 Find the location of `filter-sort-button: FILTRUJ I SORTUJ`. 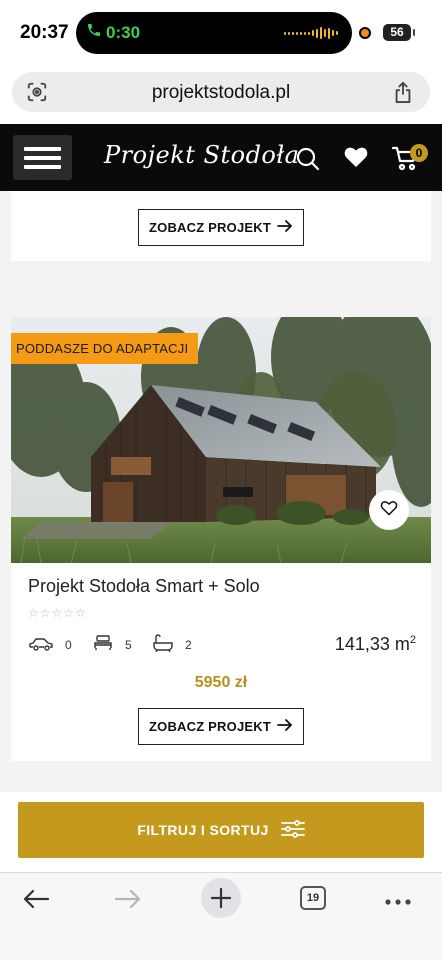

filter-sort-button: FILTRUJ I SORTUJ is located at coordinates (221, 830).